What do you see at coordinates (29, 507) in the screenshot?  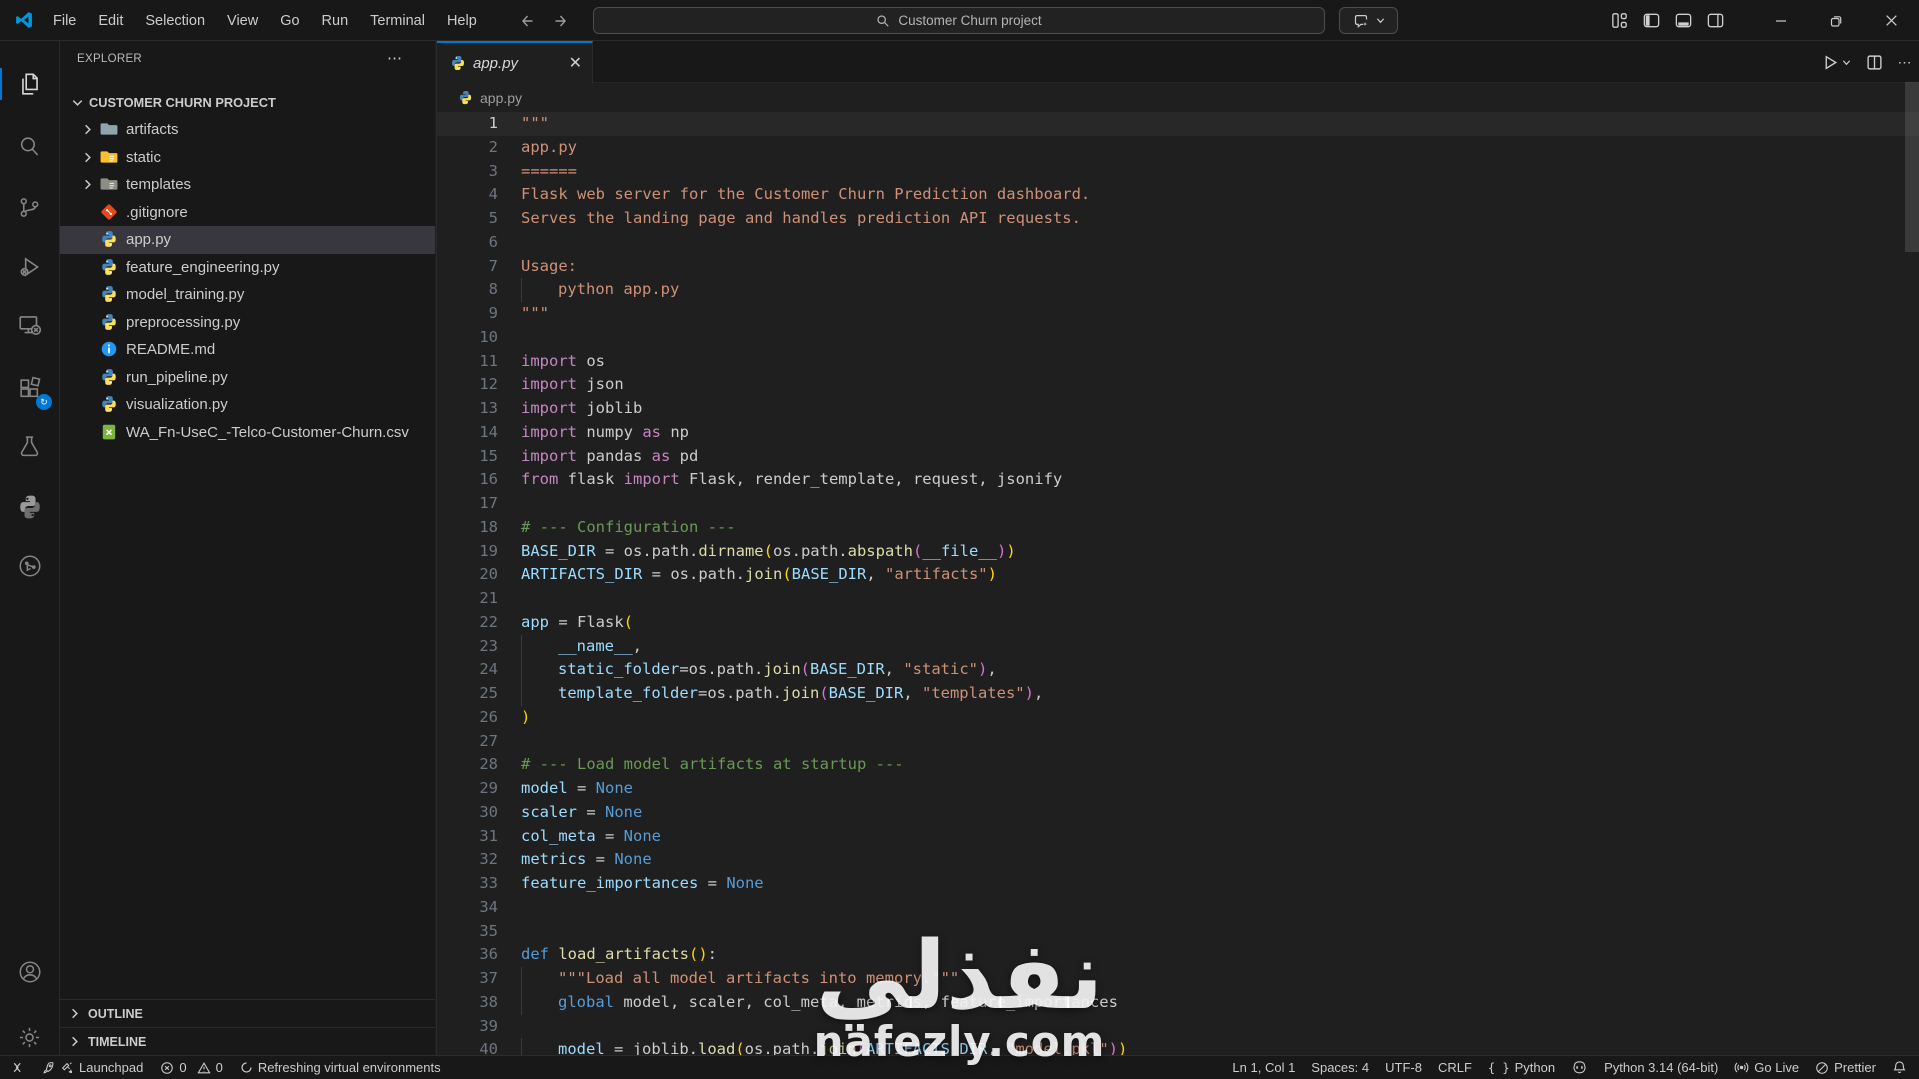 I see `activity-python` at bounding box center [29, 507].